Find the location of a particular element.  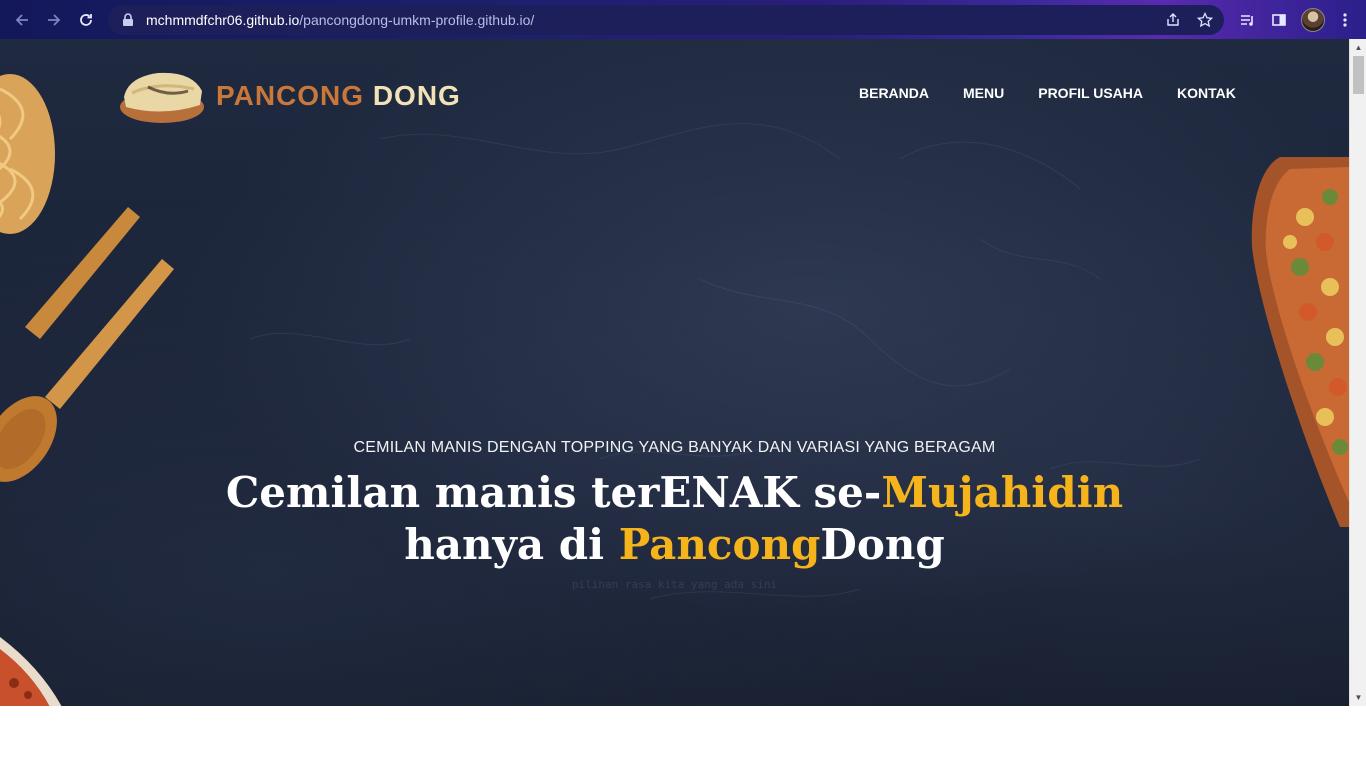

main-nav: BERANDA MENU PROFIL USAHA KONTAK is located at coordinates (1047, 93).